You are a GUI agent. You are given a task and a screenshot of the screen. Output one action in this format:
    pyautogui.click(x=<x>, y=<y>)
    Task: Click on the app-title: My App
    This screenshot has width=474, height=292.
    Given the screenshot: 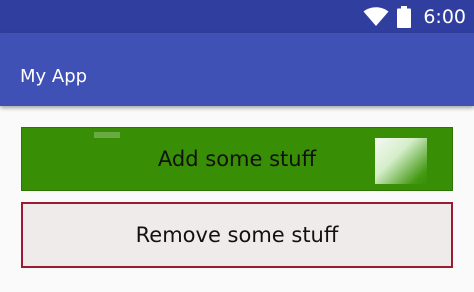 What is the action you would take?
    pyautogui.click(x=54, y=76)
    